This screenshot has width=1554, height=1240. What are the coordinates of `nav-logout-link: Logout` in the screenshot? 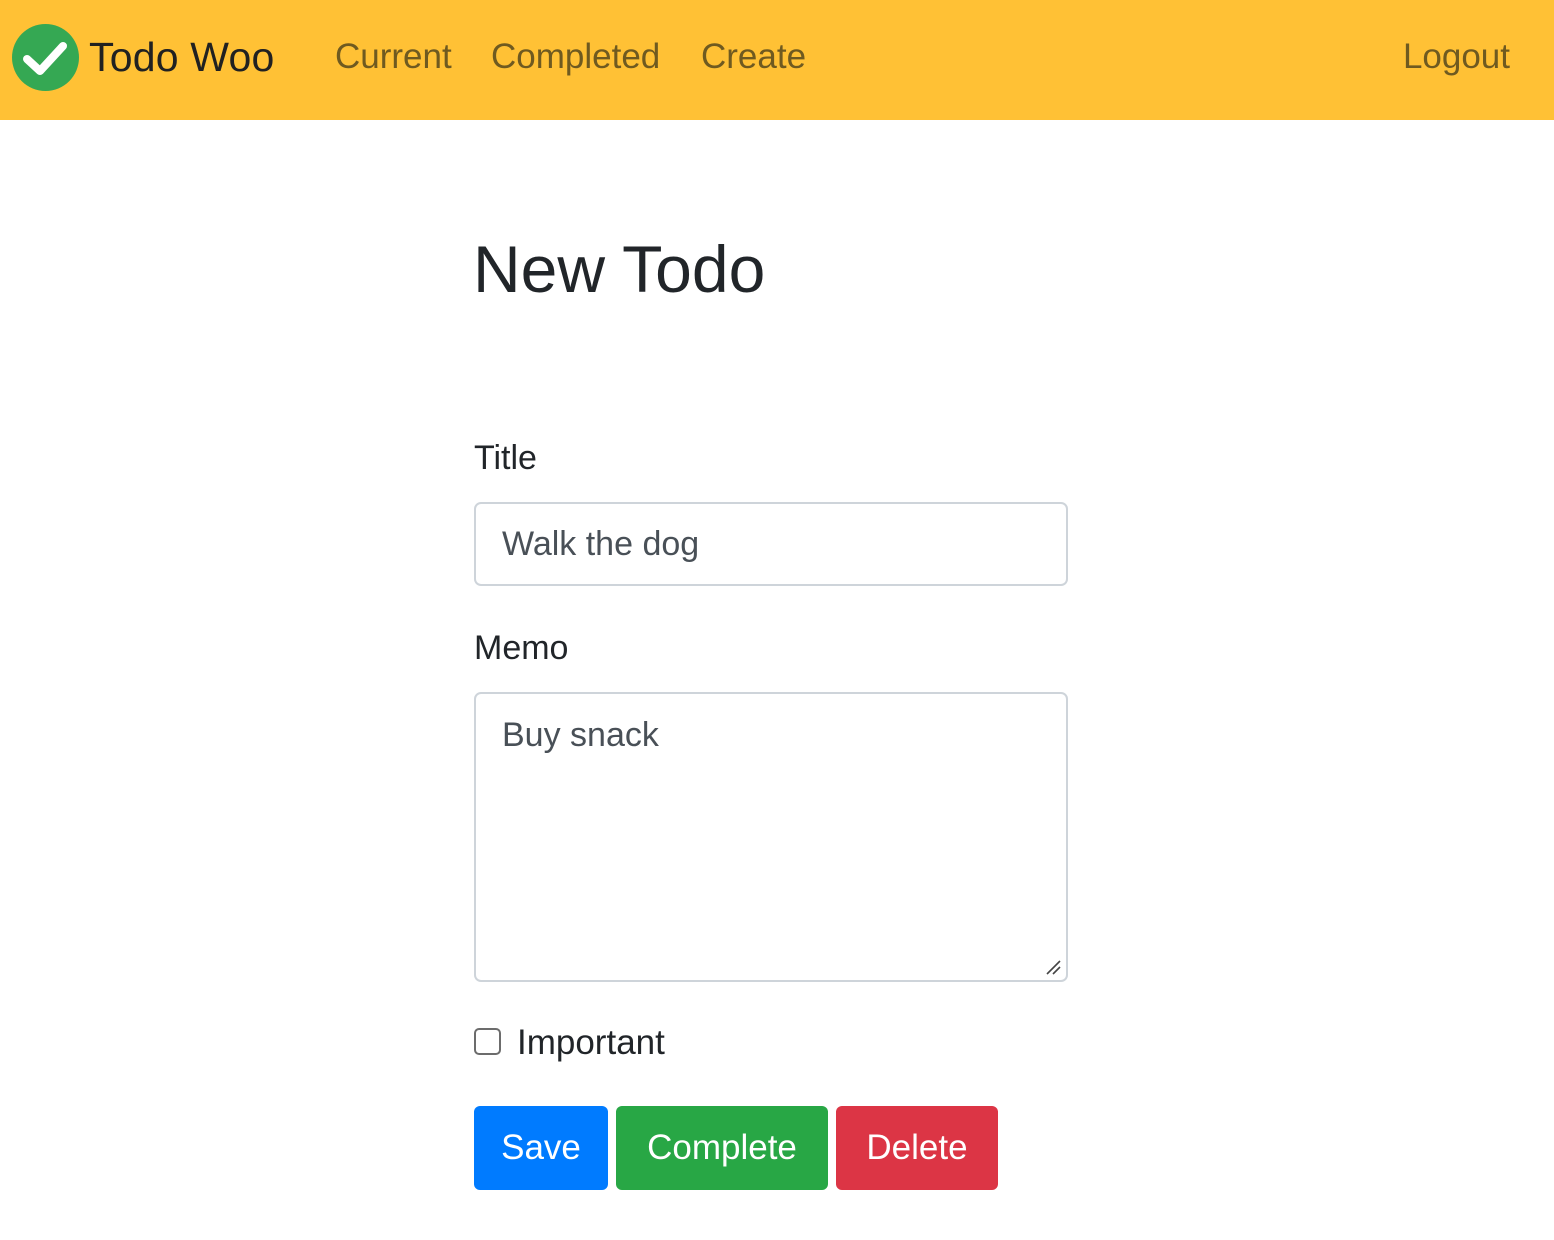 It's located at (1456, 57).